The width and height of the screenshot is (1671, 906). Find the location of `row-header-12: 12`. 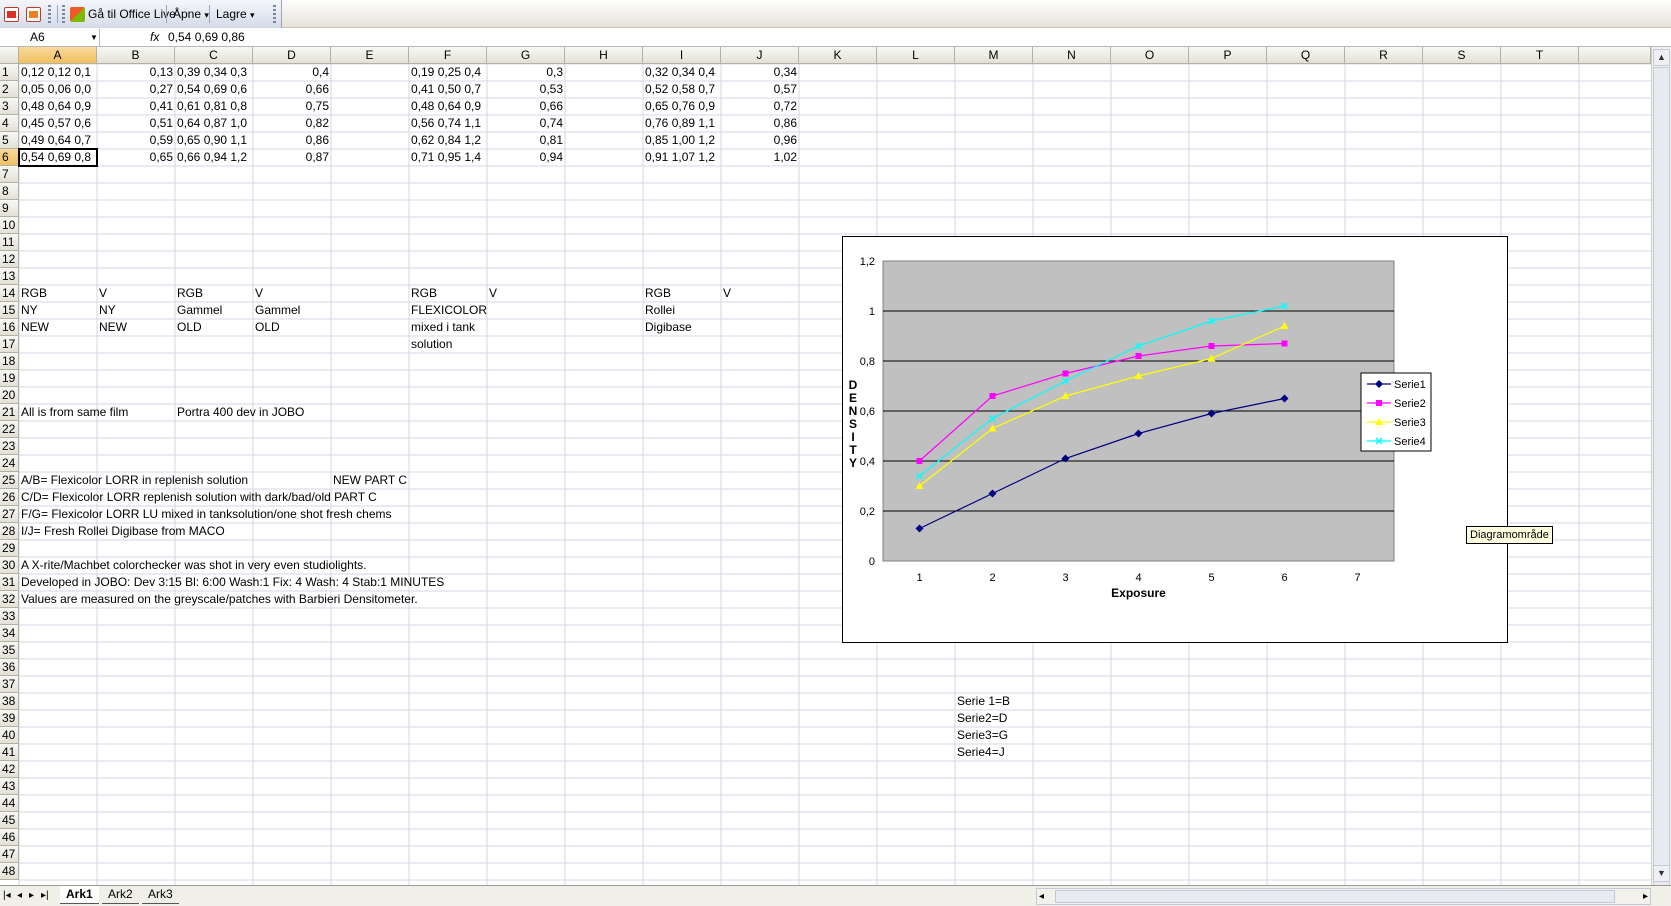

row-header-12: 12 is located at coordinates (9, 259).